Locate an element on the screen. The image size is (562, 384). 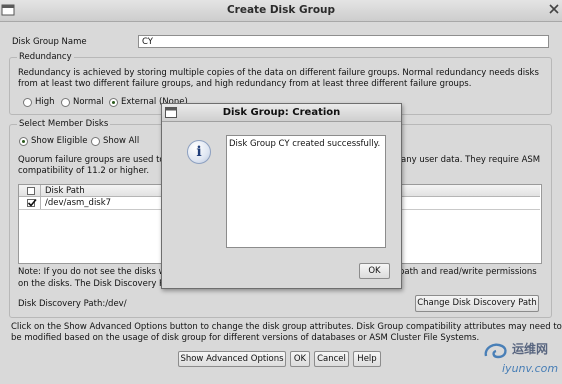
radio-external is located at coordinates (113, 102).